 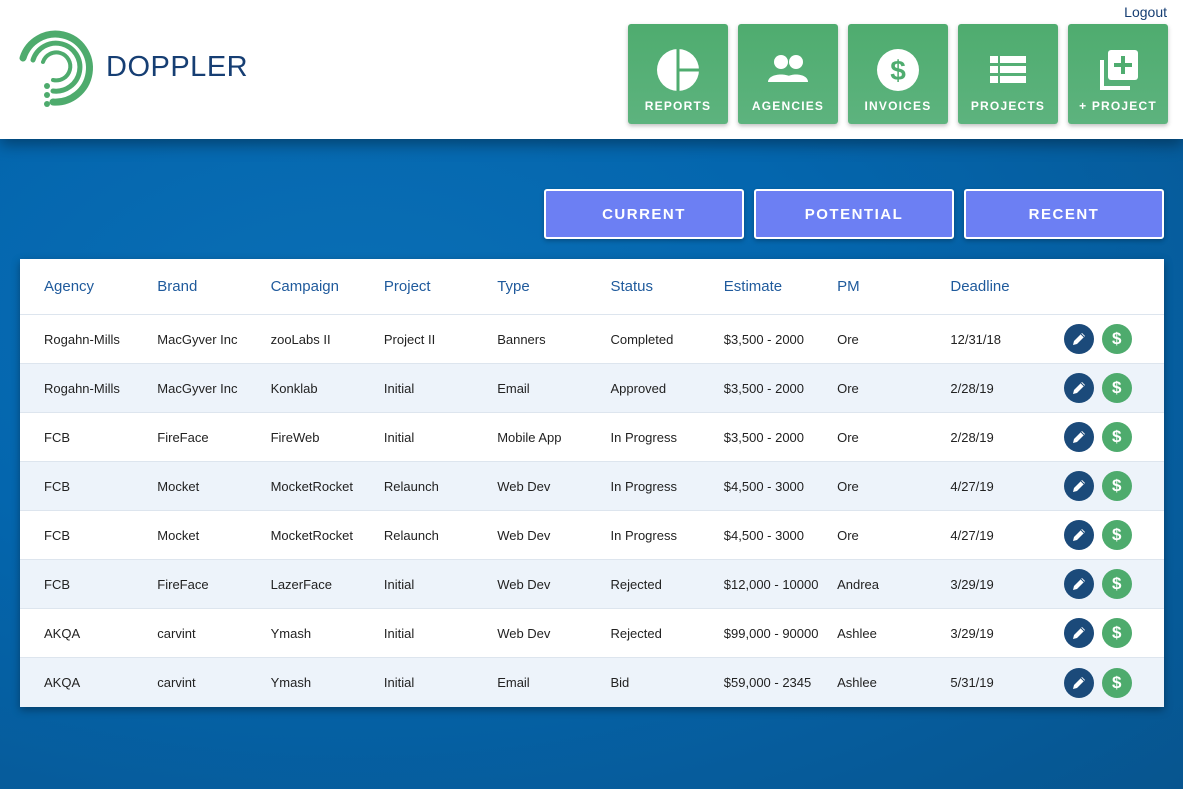 I want to click on cell-deadline: 4/27/19, so click(x=972, y=486).